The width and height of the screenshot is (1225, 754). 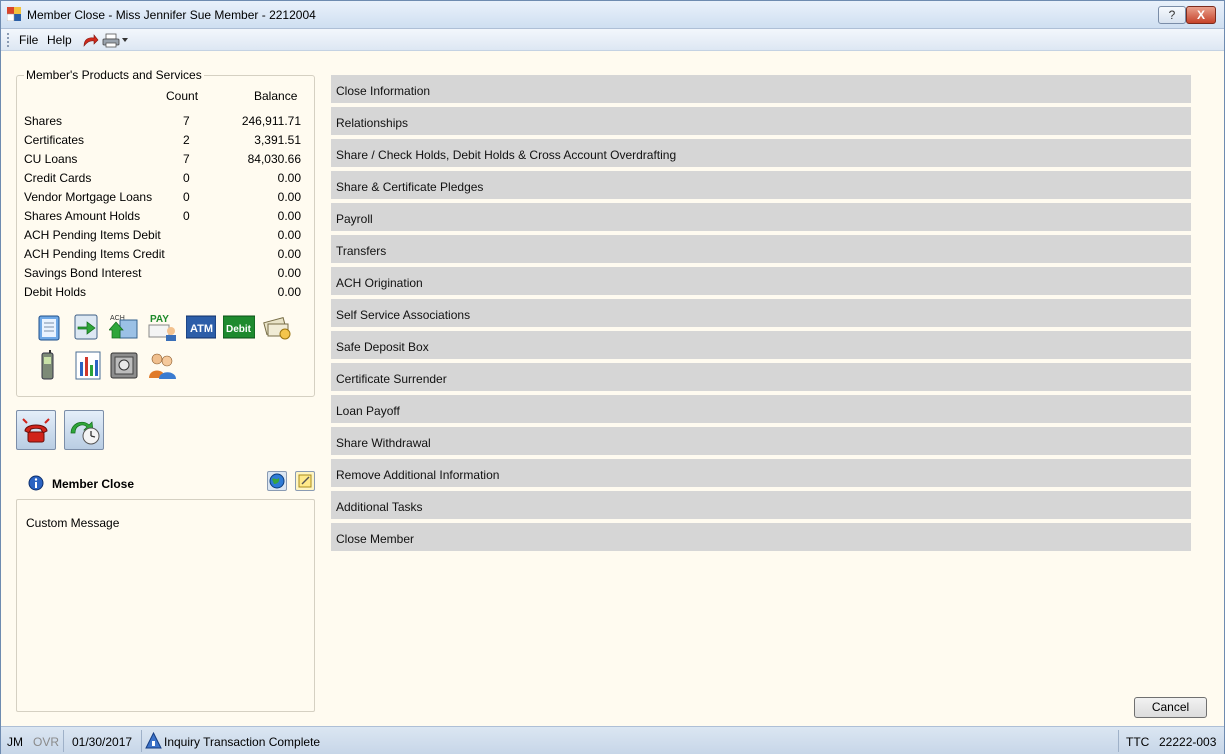 I want to click on redo-icon, so click(x=90, y=40).